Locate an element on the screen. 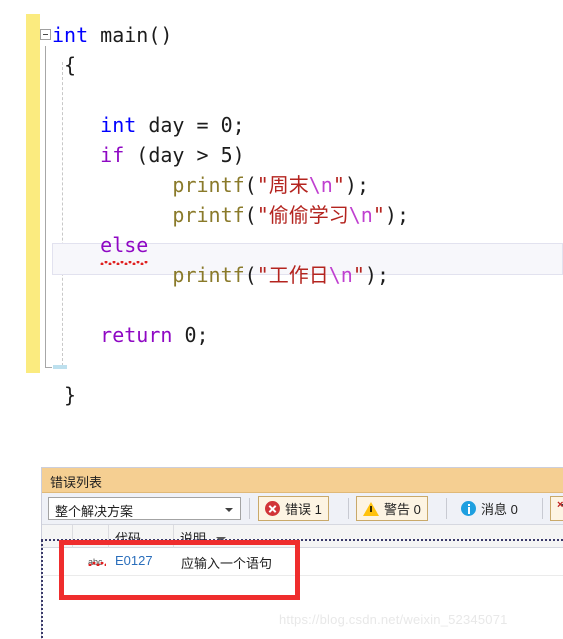 The image size is (563, 639). errors-filter-label: 错误 1 is located at coordinates (303, 509).